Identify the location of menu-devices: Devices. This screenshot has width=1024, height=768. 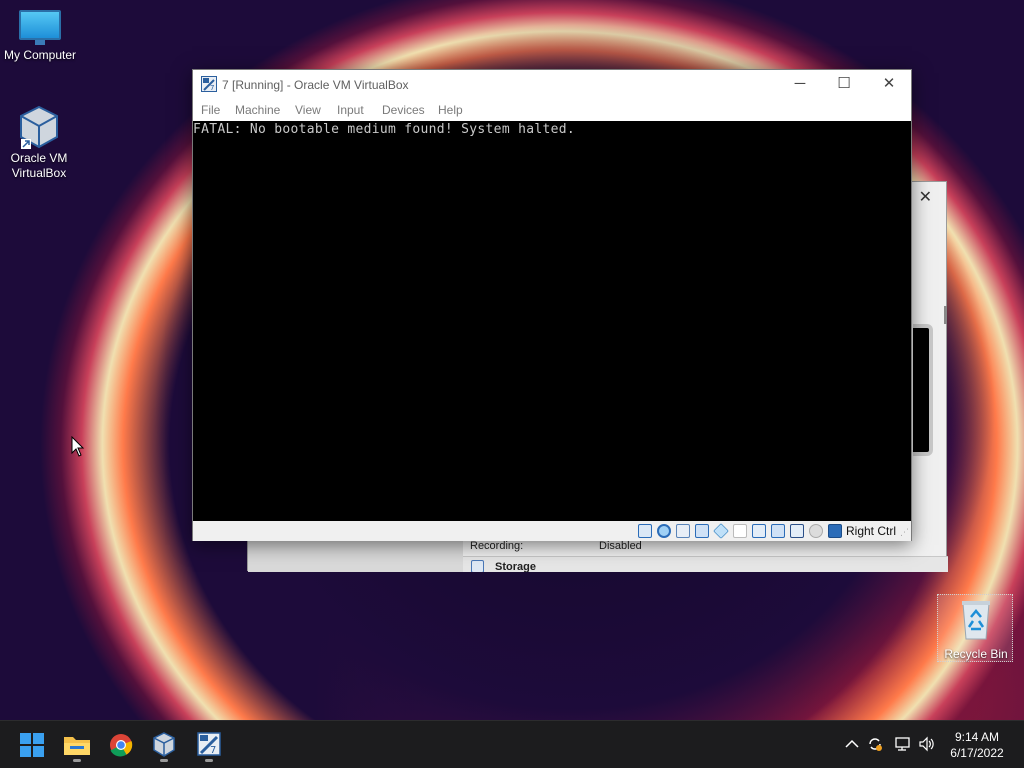
(403, 110).